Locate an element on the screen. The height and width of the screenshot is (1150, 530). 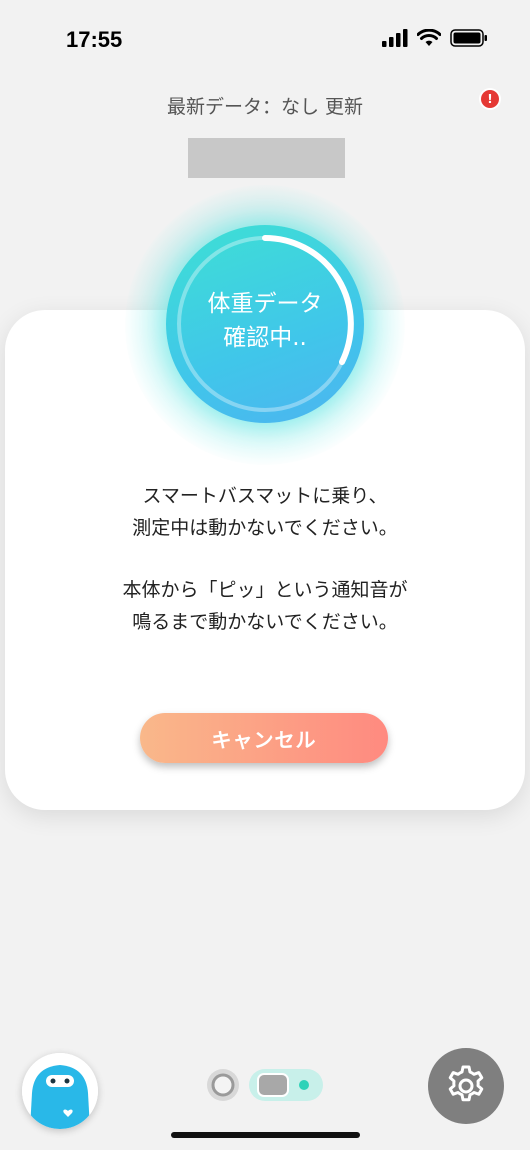
gear-icon is located at coordinates (466, 1083).